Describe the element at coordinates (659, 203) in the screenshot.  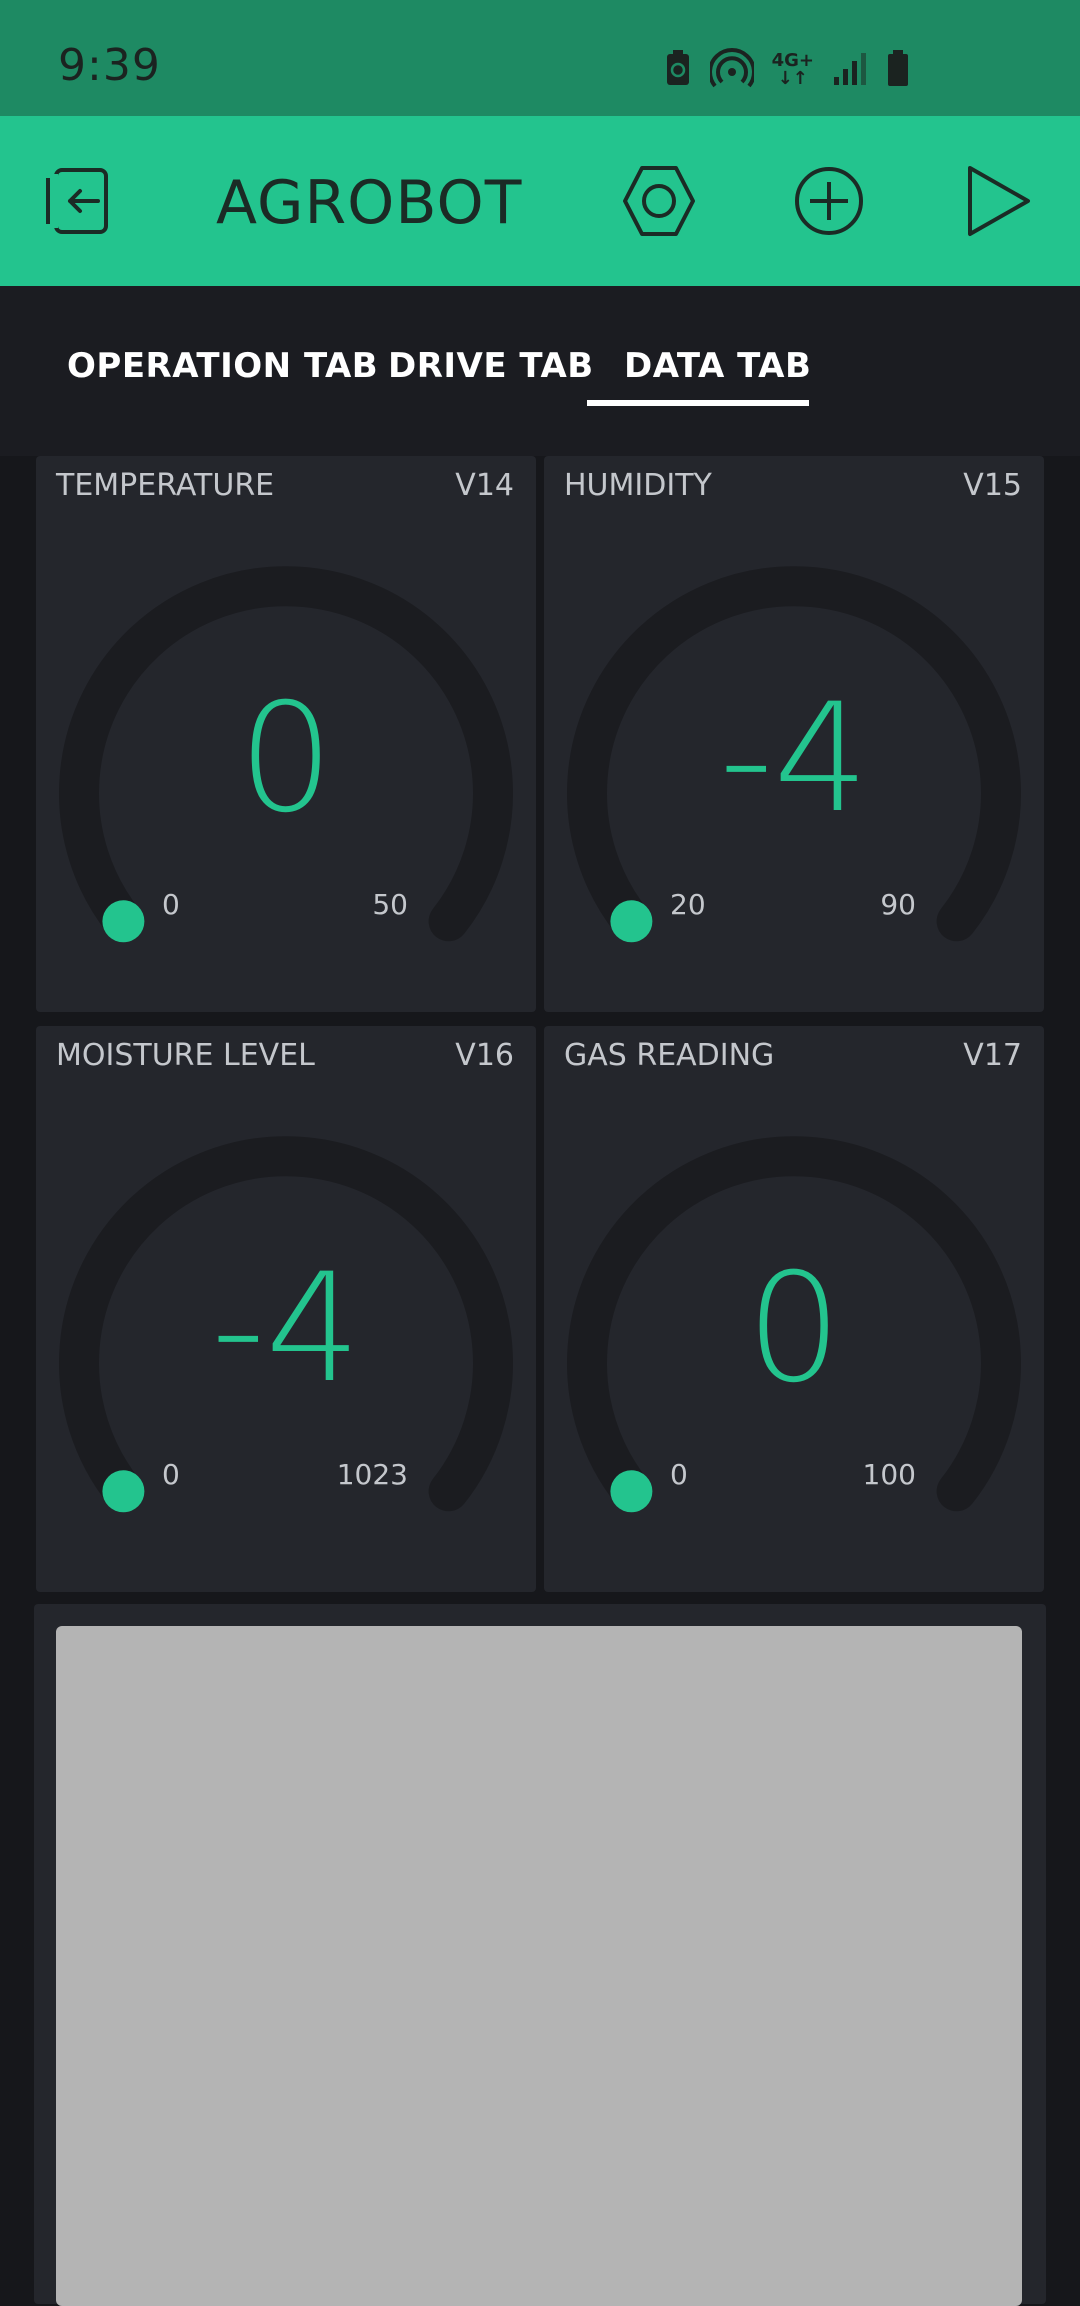
I see `settings-hexagon-icon` at that location.